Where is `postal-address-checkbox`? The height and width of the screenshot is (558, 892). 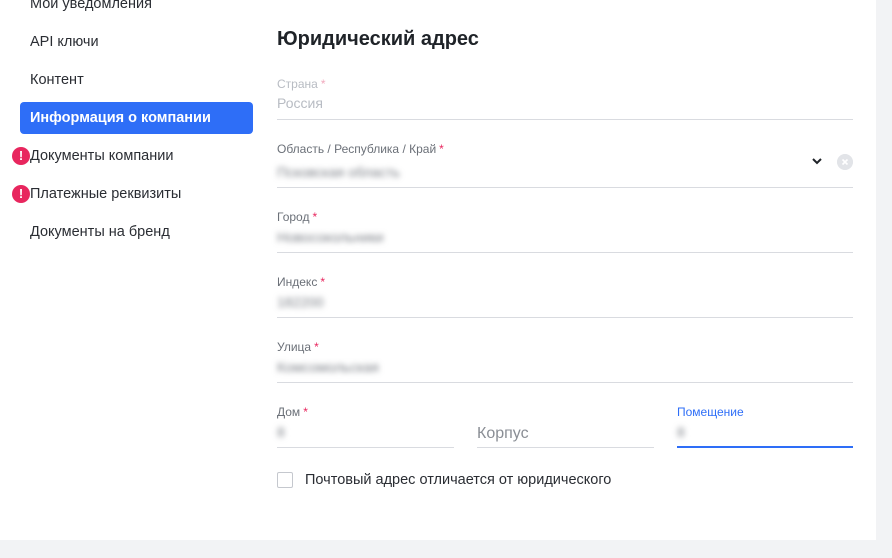
postal-address-checkbox is located at coordinates (285, 480).